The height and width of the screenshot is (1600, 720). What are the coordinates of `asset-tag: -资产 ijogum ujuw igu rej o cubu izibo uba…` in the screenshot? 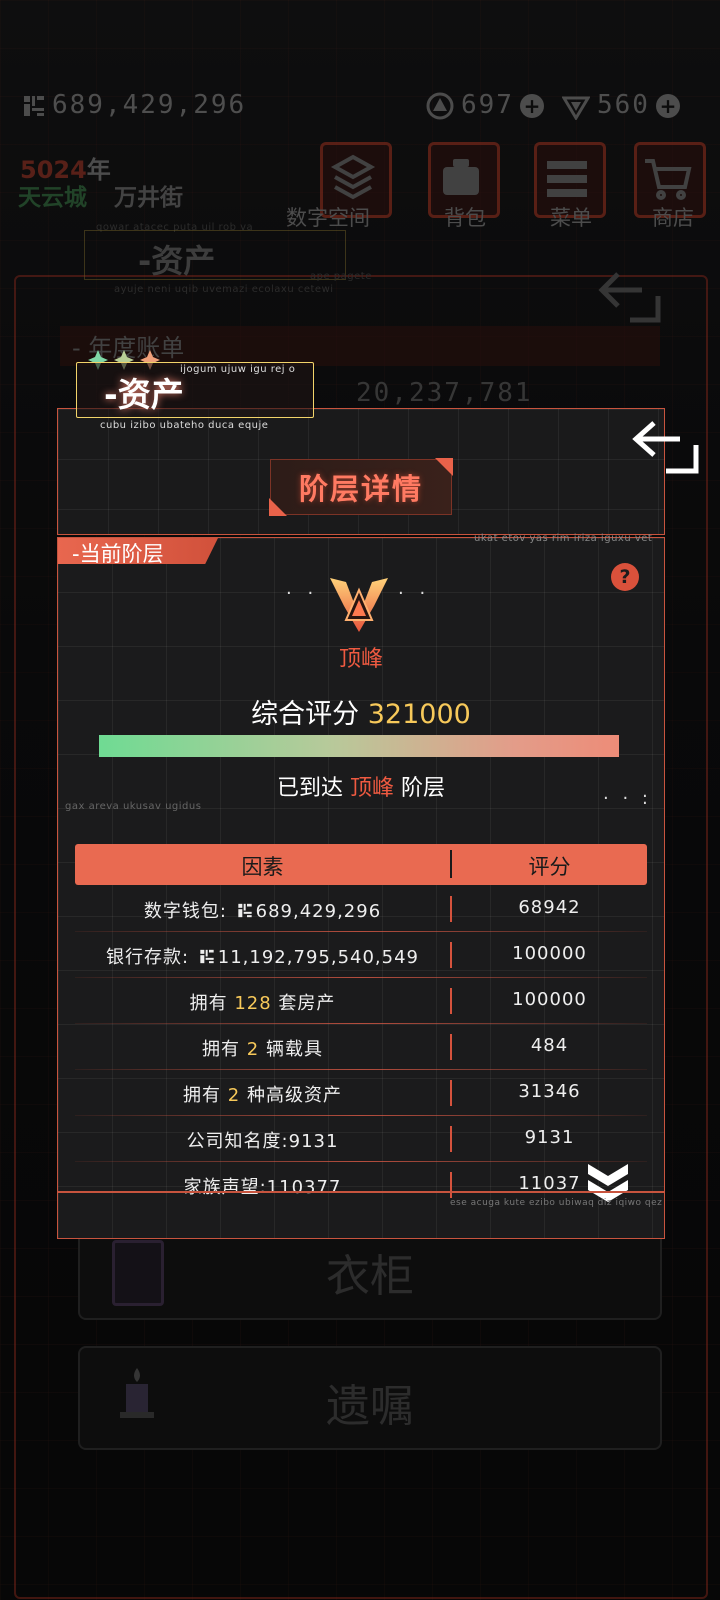 It's located at (196, 390).